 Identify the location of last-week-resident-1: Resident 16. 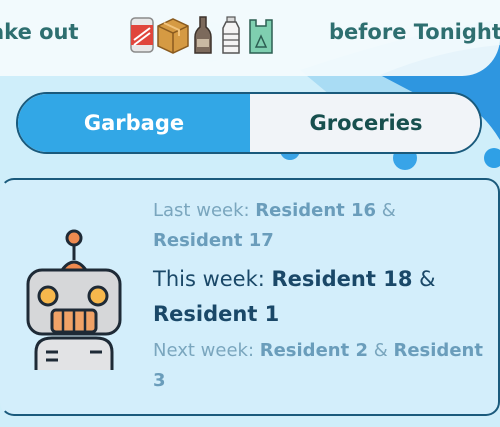
(316, 210).